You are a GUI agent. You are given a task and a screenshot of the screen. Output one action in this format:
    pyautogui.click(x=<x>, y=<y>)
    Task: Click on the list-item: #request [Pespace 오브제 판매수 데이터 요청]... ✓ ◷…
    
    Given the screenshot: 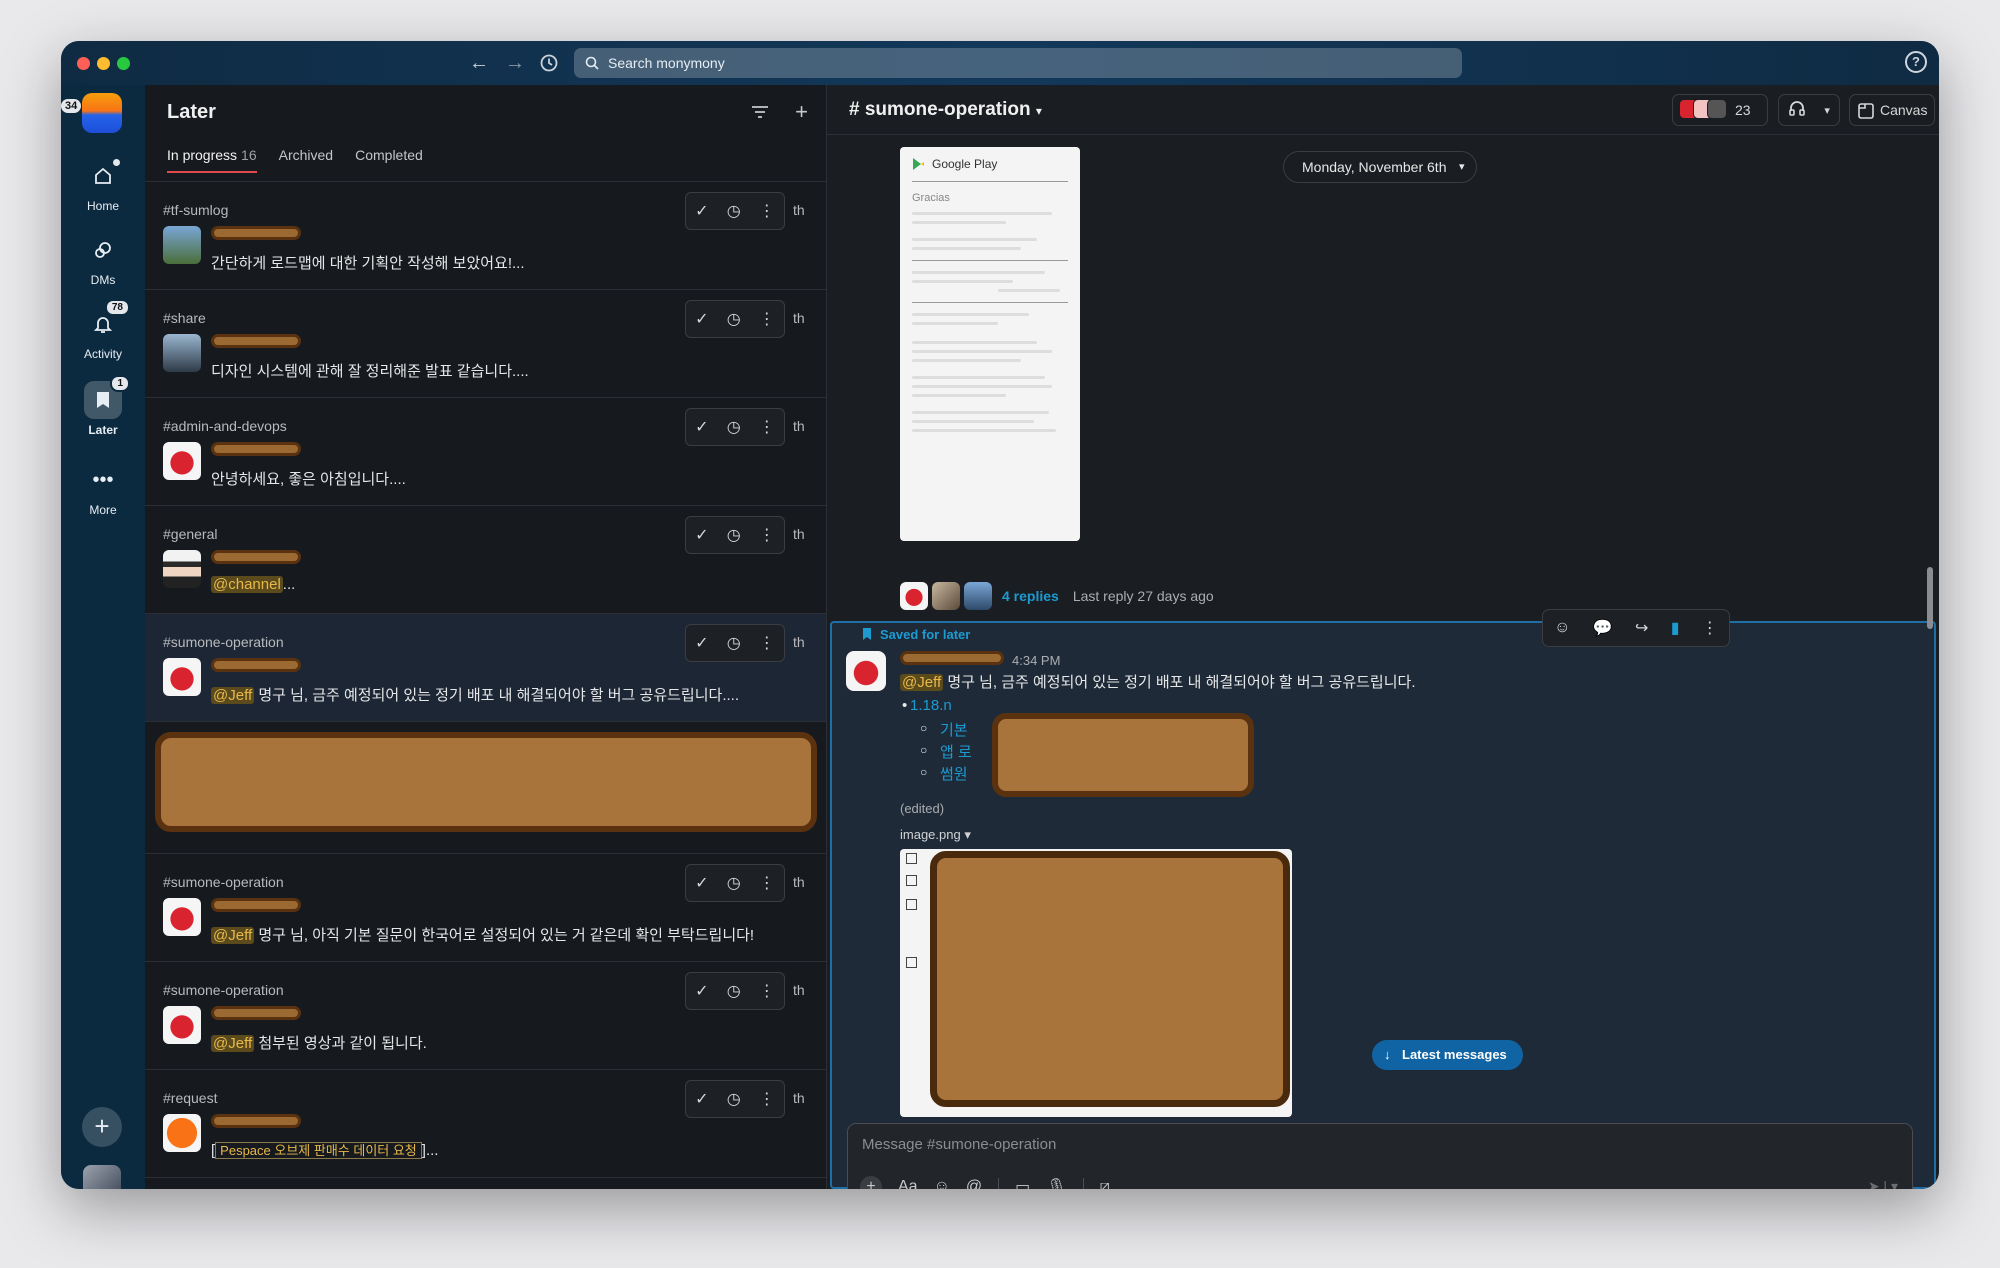 What is the action you would take?
    pyautogui.click(x=485, y=1124)
    